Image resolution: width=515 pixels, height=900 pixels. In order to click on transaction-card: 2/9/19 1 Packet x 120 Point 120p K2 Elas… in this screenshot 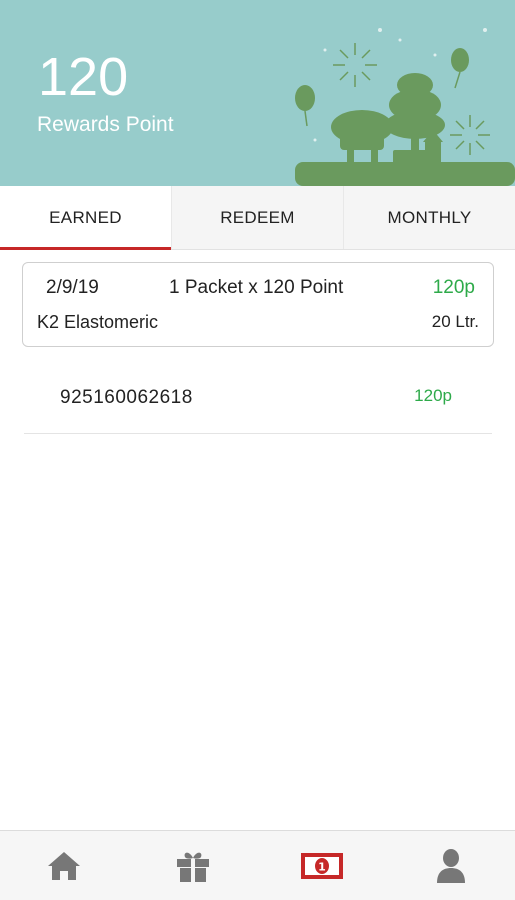, I will do `click(258, 304)`.